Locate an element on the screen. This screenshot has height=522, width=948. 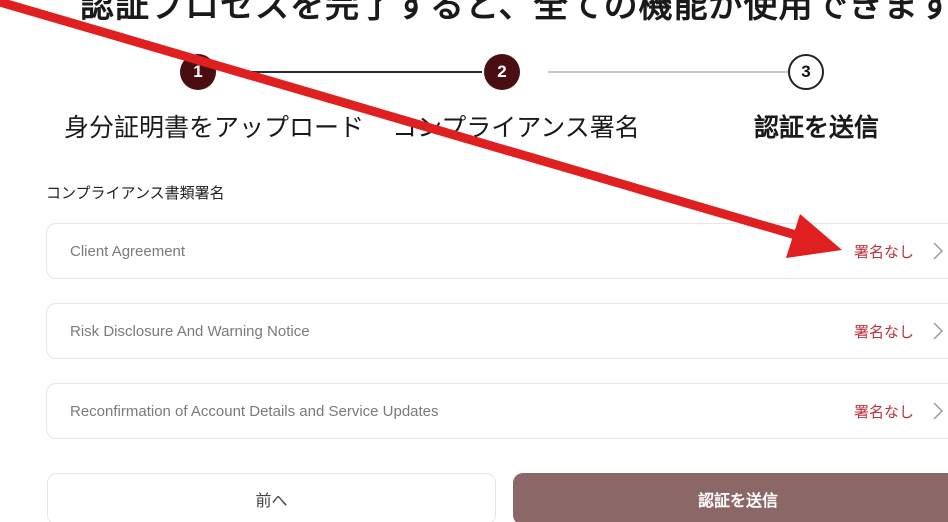
step-3-number: 3 is located at coordinates (806, 71).